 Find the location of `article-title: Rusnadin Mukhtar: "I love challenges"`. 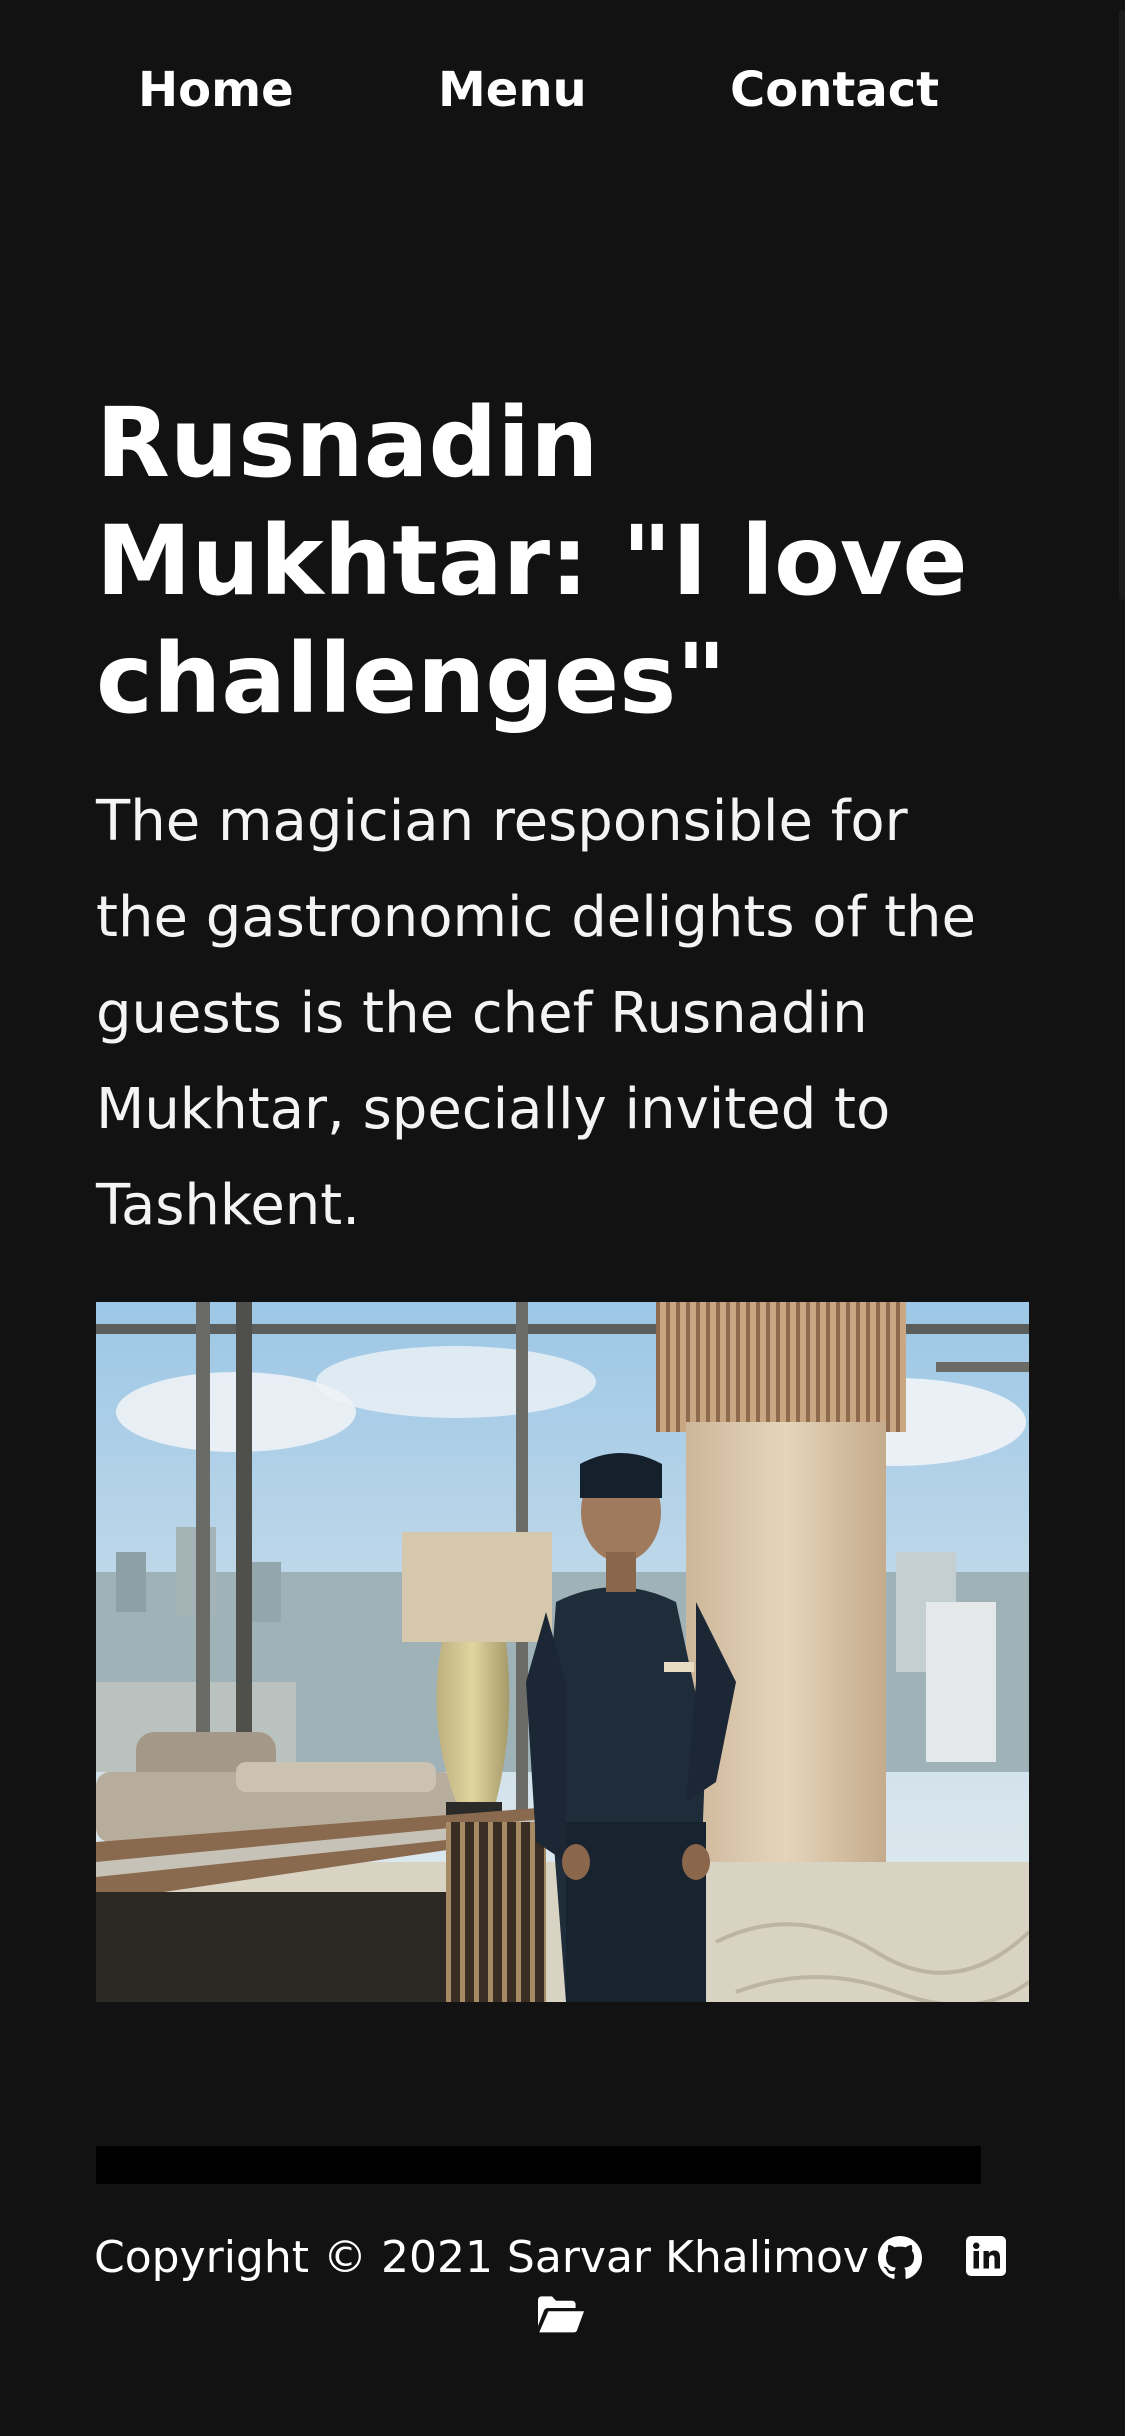

article-title: Rusnadin Mukhtar: "I love challenges" is located at coordinates (532, 561).